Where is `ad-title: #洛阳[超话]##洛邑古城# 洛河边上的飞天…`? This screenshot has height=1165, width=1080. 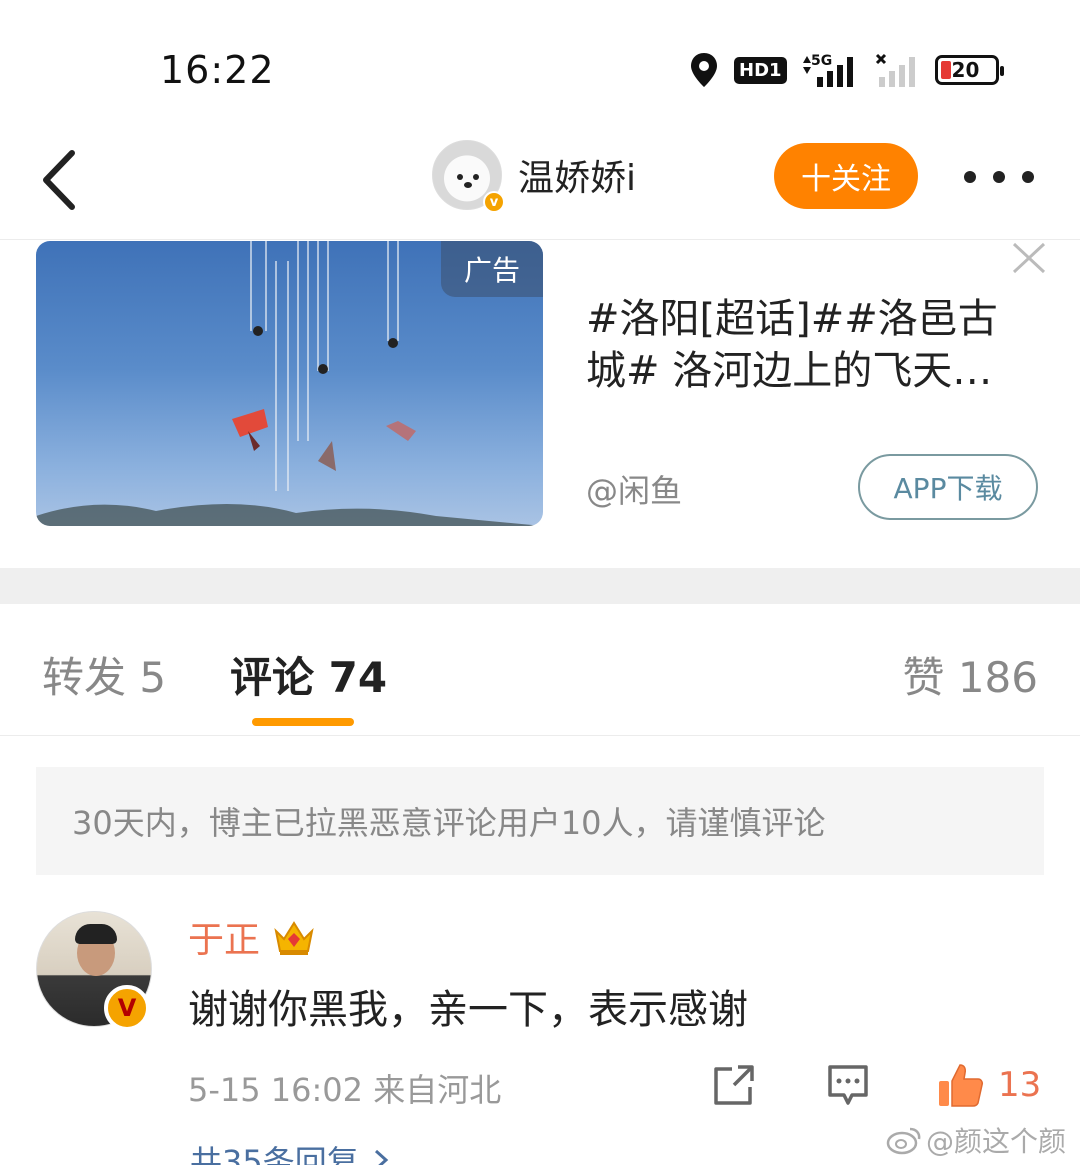 ad-title: #洛阳[超话]##洛邑古城# 洛河边上的飞天… is located at coordinates (811, 345).